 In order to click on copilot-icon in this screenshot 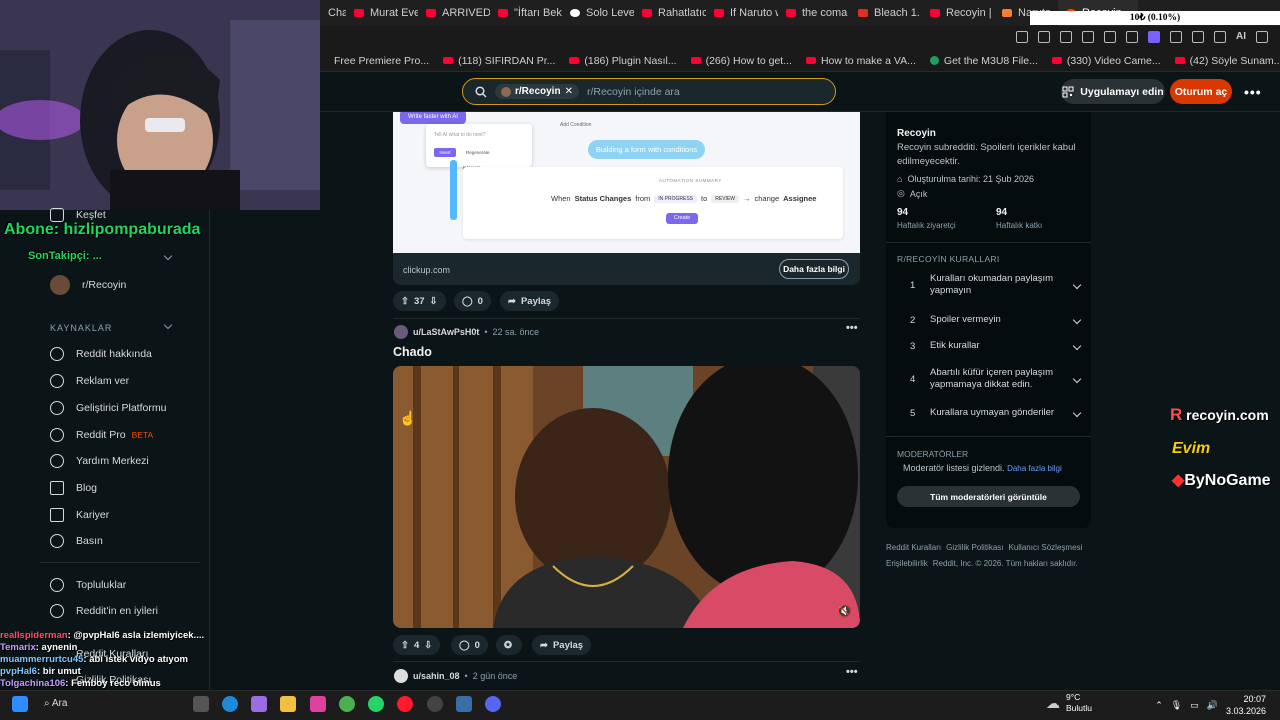, I will do `click(259, 704)`.